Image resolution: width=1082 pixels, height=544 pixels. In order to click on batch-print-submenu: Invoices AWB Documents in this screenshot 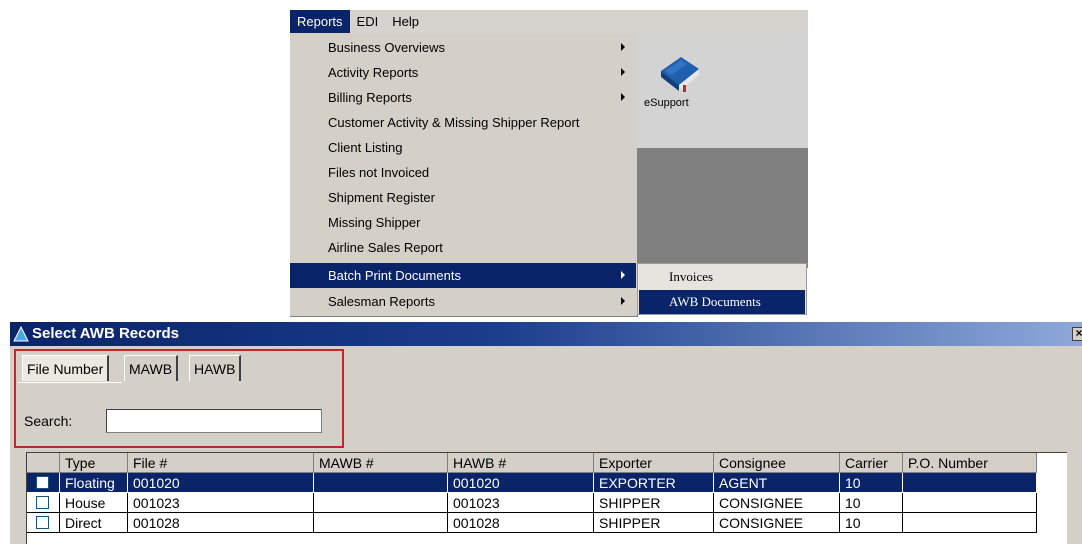, I will do `click(722, 289)`.